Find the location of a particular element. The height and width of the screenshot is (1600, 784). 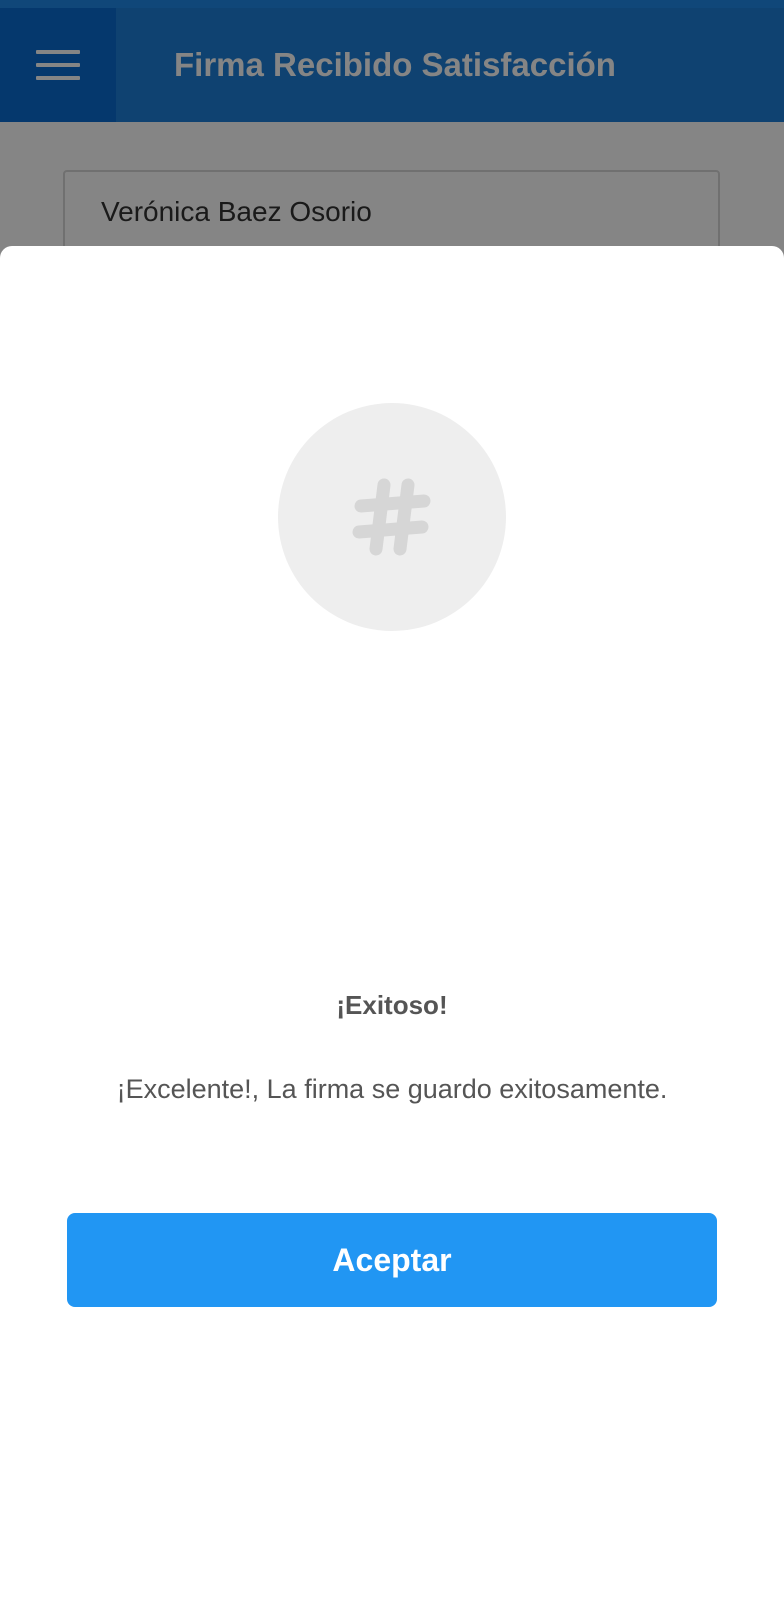

dialog-title: ¡Exitoso! is located at coordinates (392, 1005).